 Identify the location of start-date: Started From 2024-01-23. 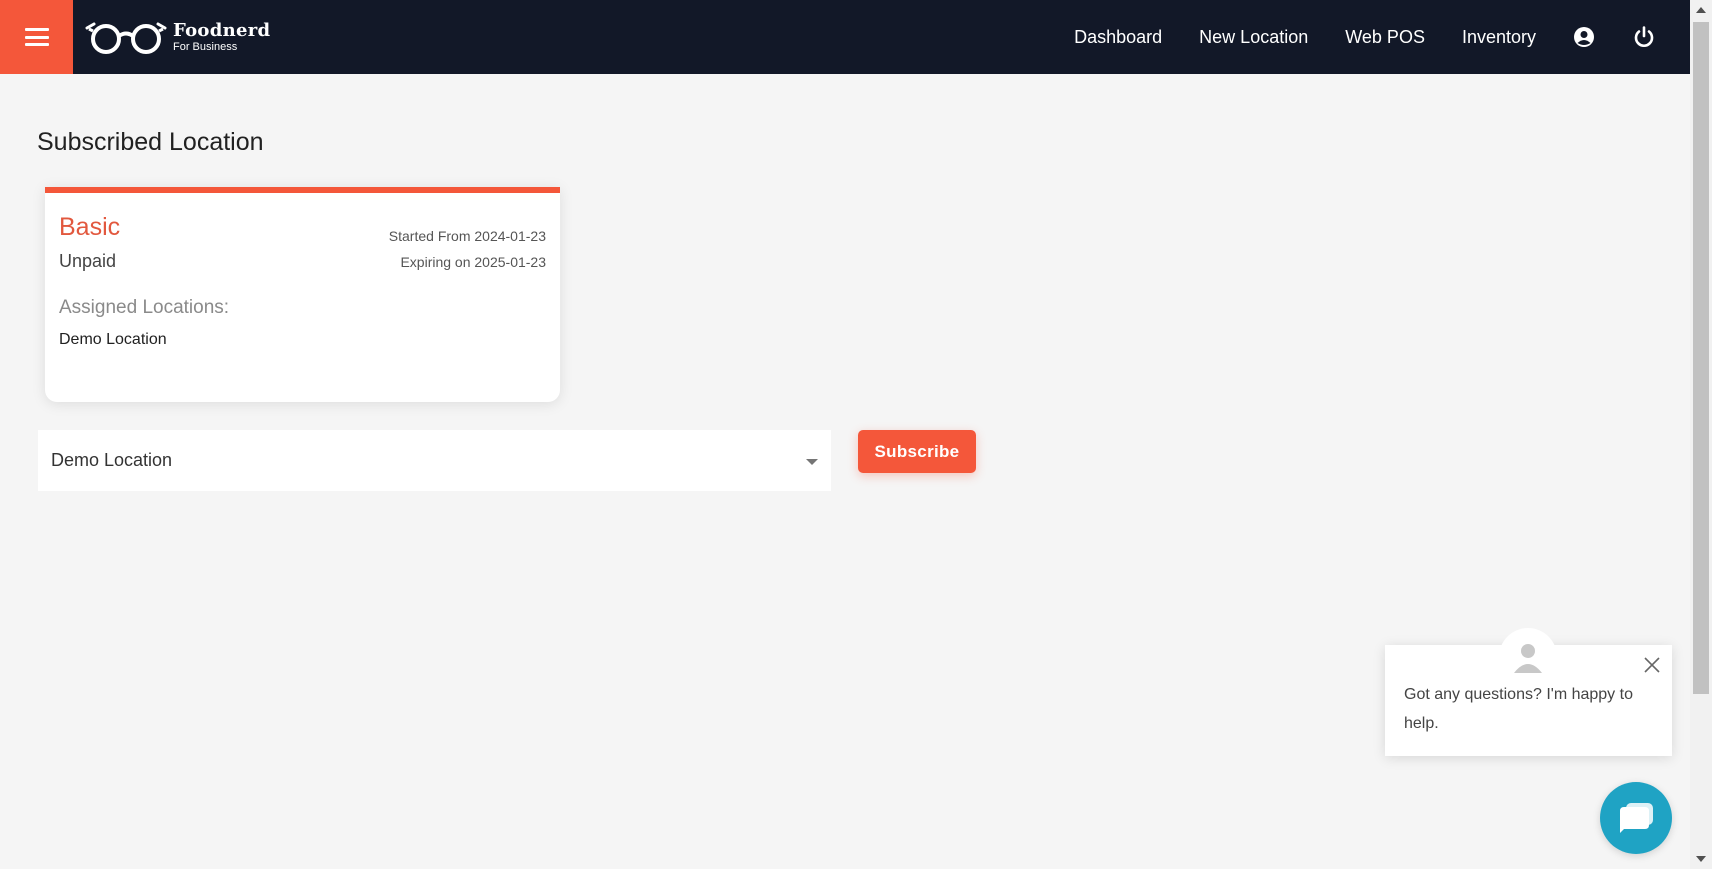
(467, 236).